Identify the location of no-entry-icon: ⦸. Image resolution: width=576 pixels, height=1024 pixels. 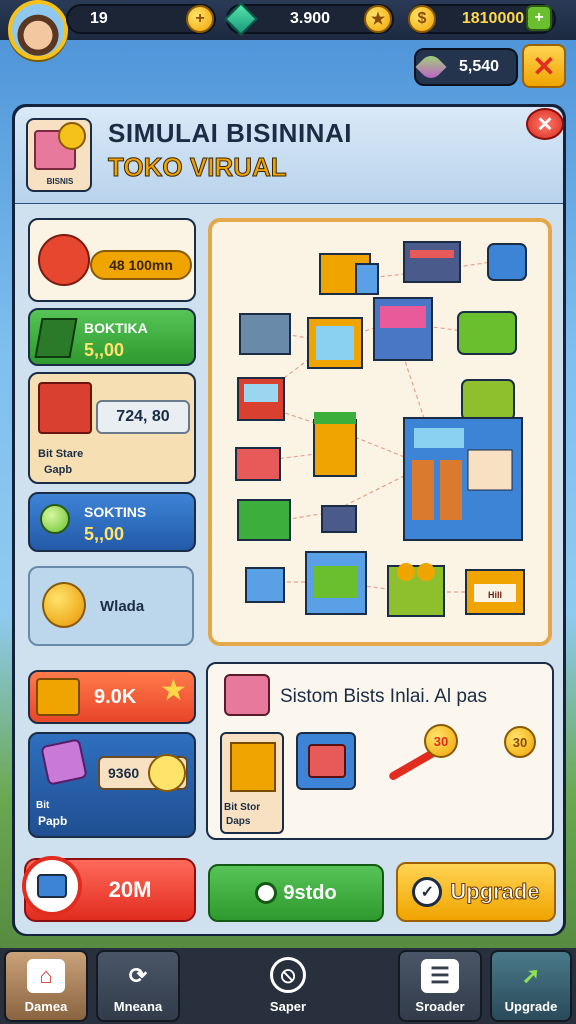
(288, 975).